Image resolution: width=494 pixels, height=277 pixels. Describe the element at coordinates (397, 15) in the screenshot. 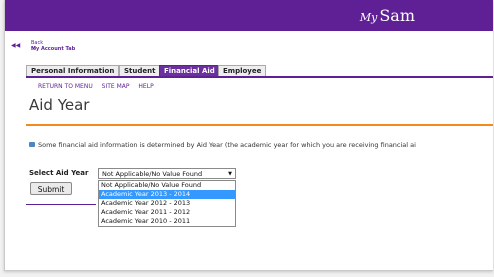

I see `brand-name: Sam` at that location.